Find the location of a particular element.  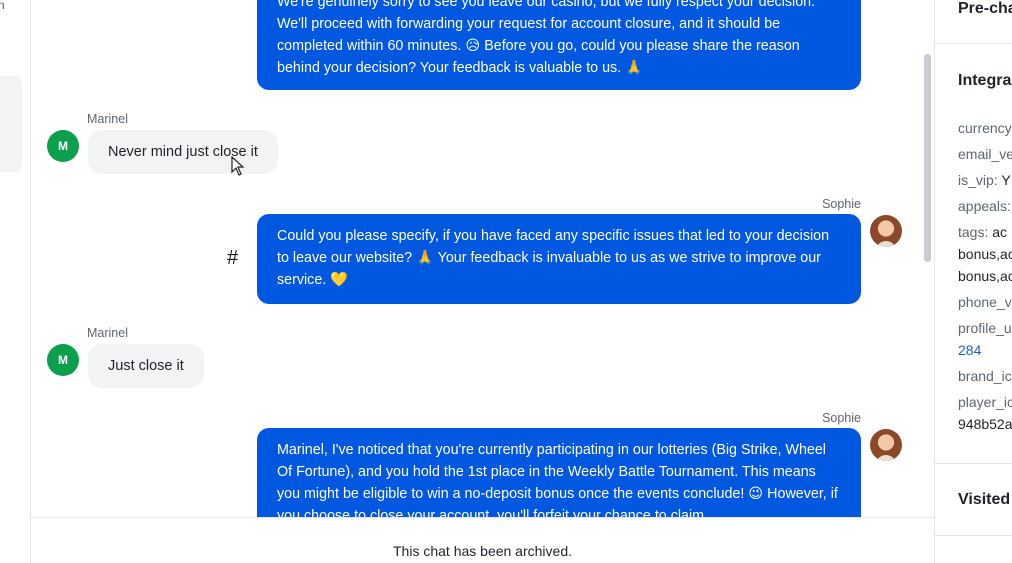

field-tags-line3: bonus,ac is located at coordinates (985, 276).